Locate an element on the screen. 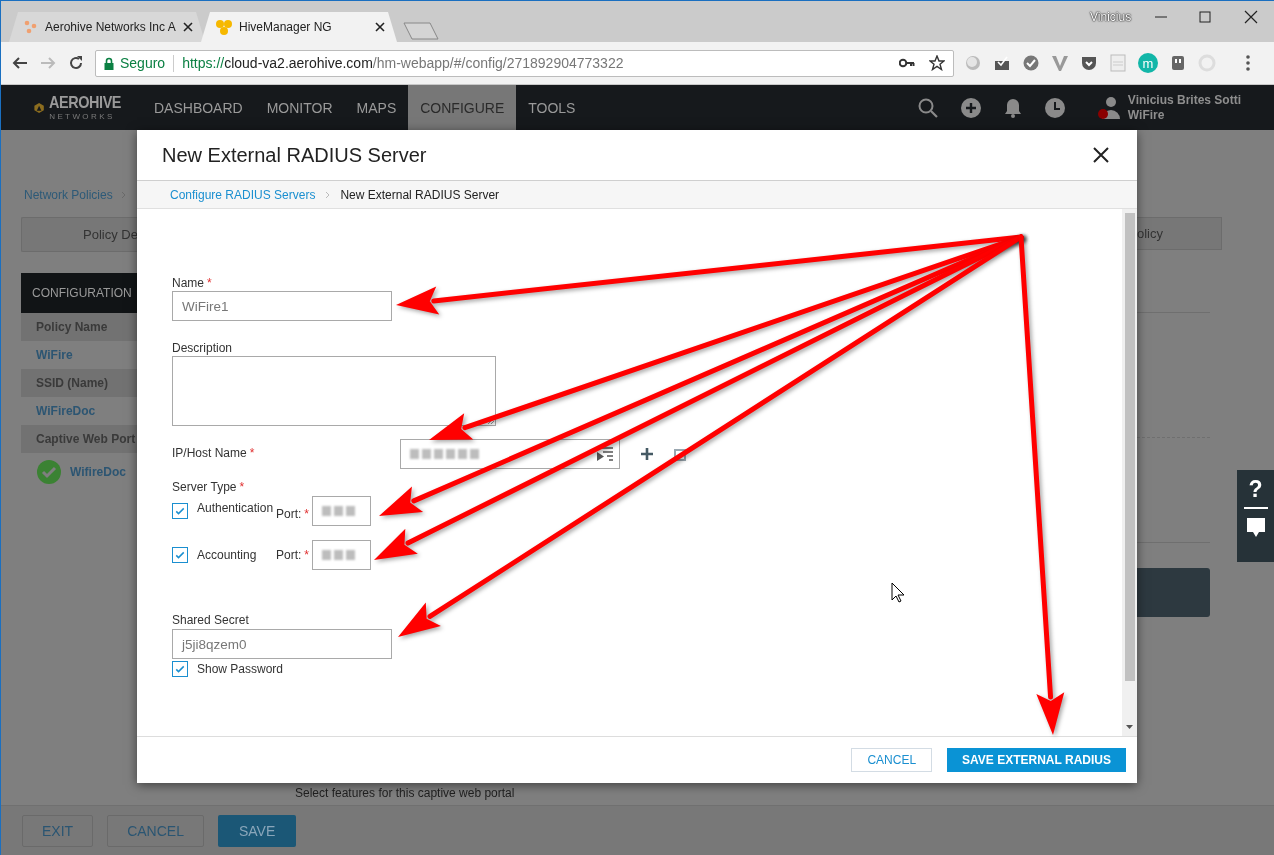 The height and width of the screenshot is (855, 1274). organization-name: WiFire is located at coordinates (1146, 115).